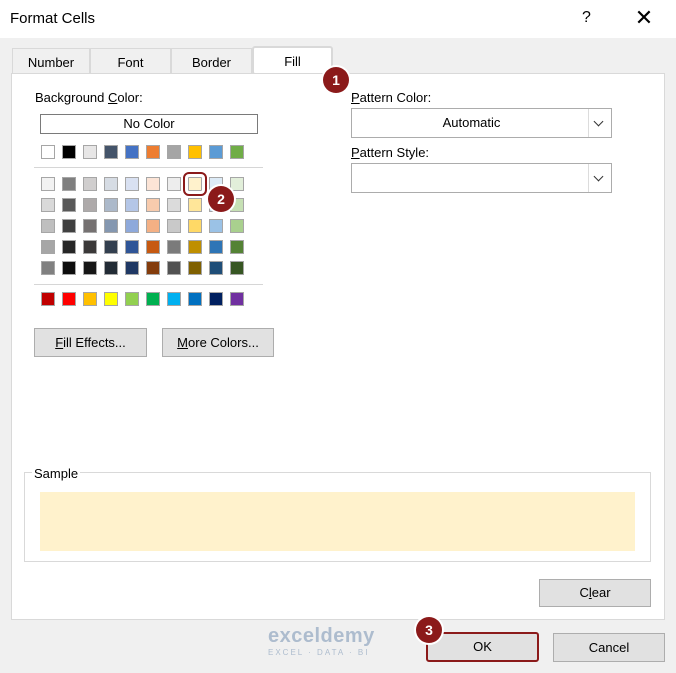 The image size is (676, 673). What do you see at coordinates (292, 60) in the screenshot?
I see `tab-fill: Fill` at bounding box center [292, 60].